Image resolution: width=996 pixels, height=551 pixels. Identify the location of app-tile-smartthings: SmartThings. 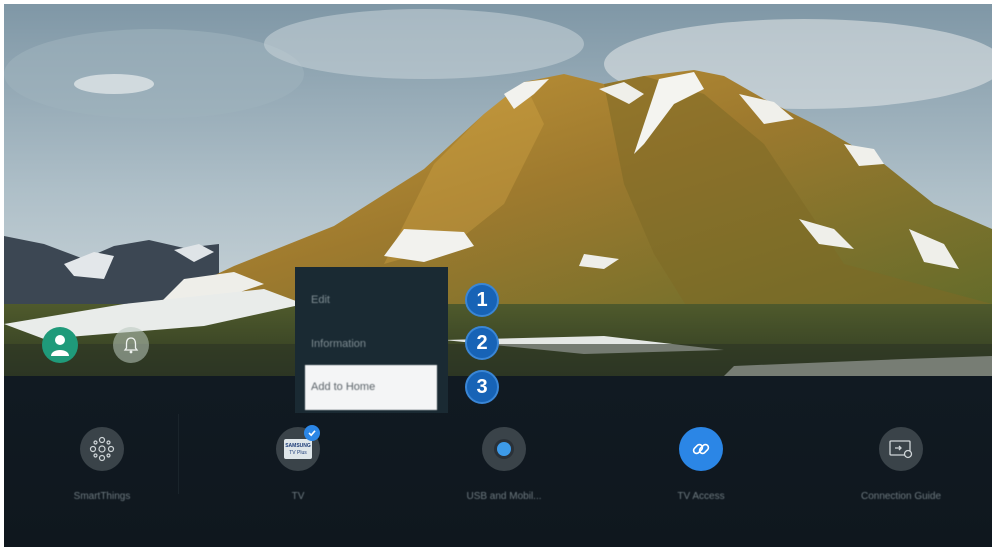
(102, 472).